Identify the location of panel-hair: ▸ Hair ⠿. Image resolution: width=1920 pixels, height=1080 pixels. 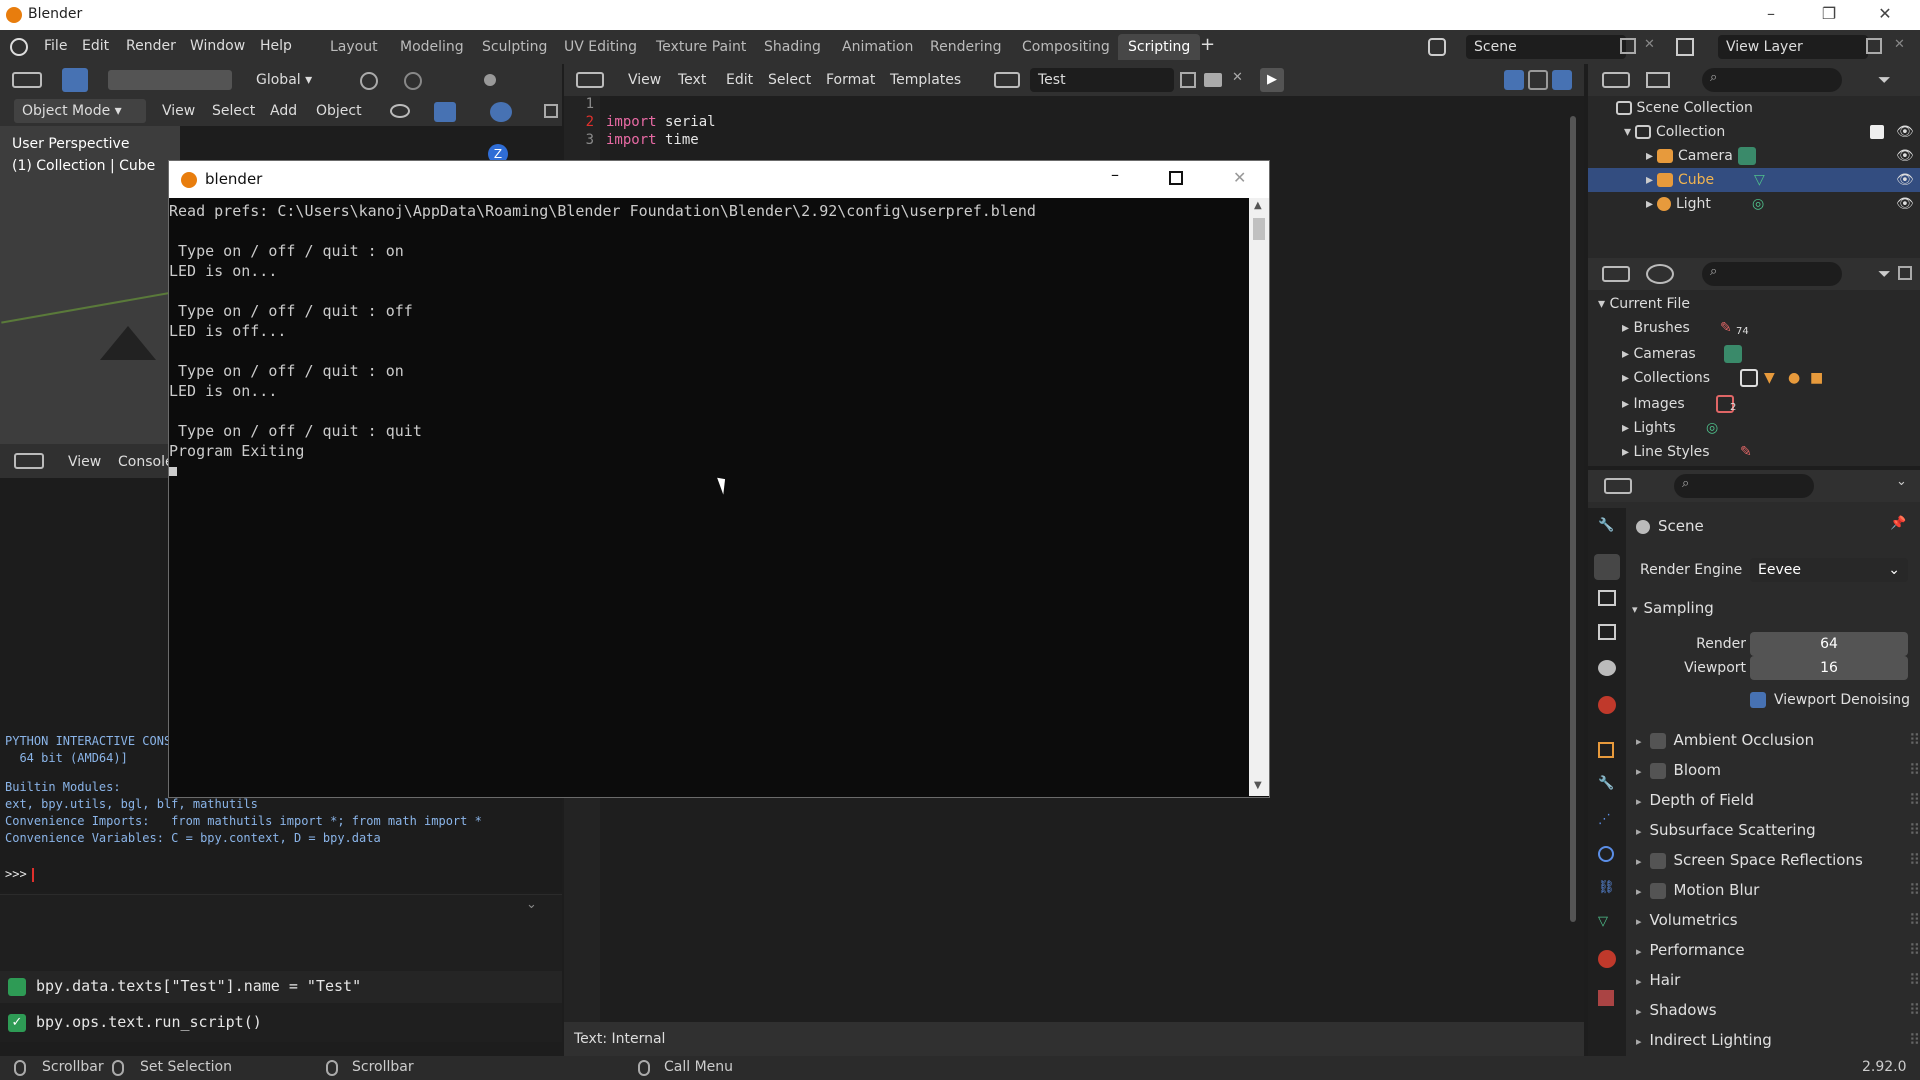
(1778, 980).